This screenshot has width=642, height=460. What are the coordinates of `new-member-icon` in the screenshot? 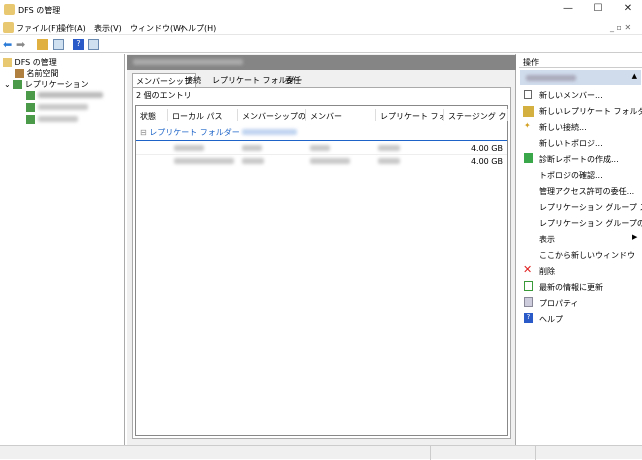 It's located at (528, 94).